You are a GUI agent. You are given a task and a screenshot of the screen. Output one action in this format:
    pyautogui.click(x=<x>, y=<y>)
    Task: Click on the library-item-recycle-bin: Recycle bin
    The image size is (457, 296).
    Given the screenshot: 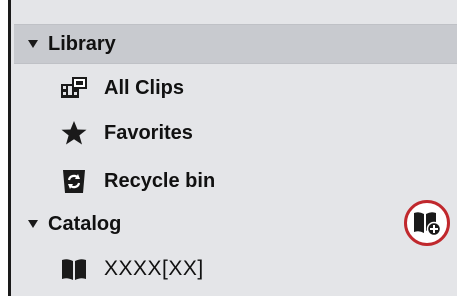 What is the action you would take?
    pyautogui.click(x=234, y=181)
    